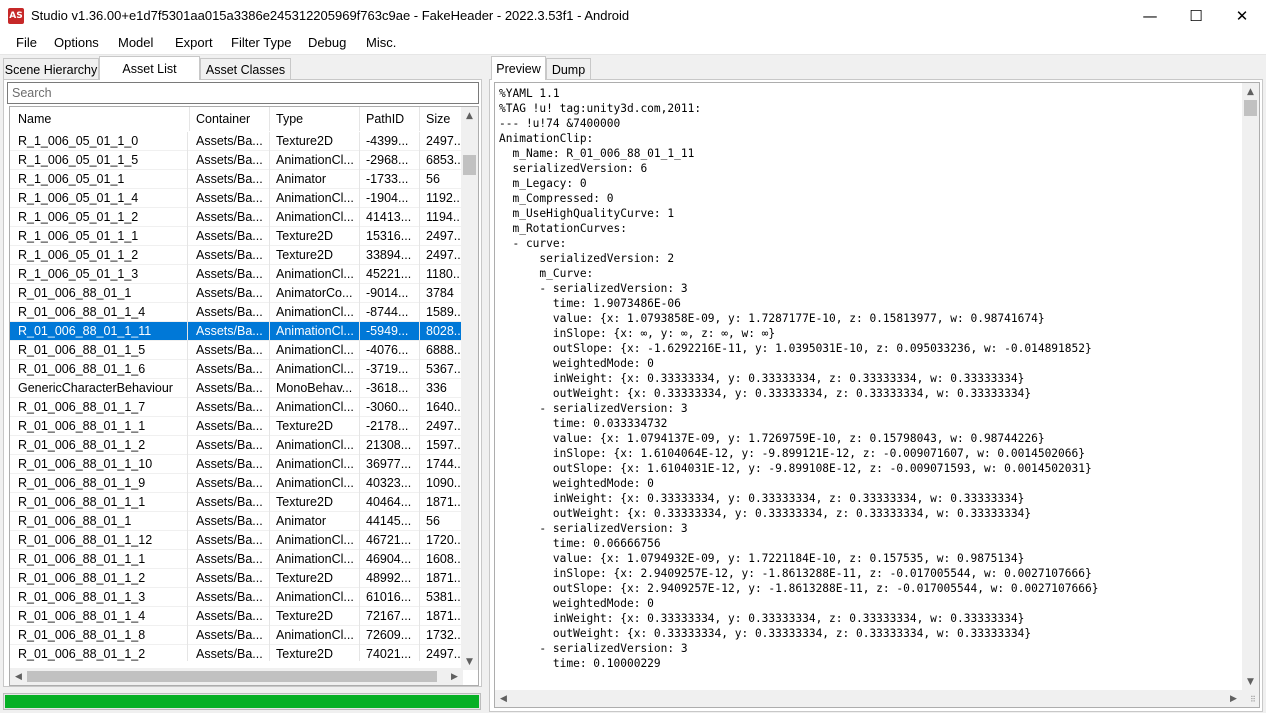 This screenshot has width=1266, height=713. I want to click on menu-export: Export, so click(194, 42).